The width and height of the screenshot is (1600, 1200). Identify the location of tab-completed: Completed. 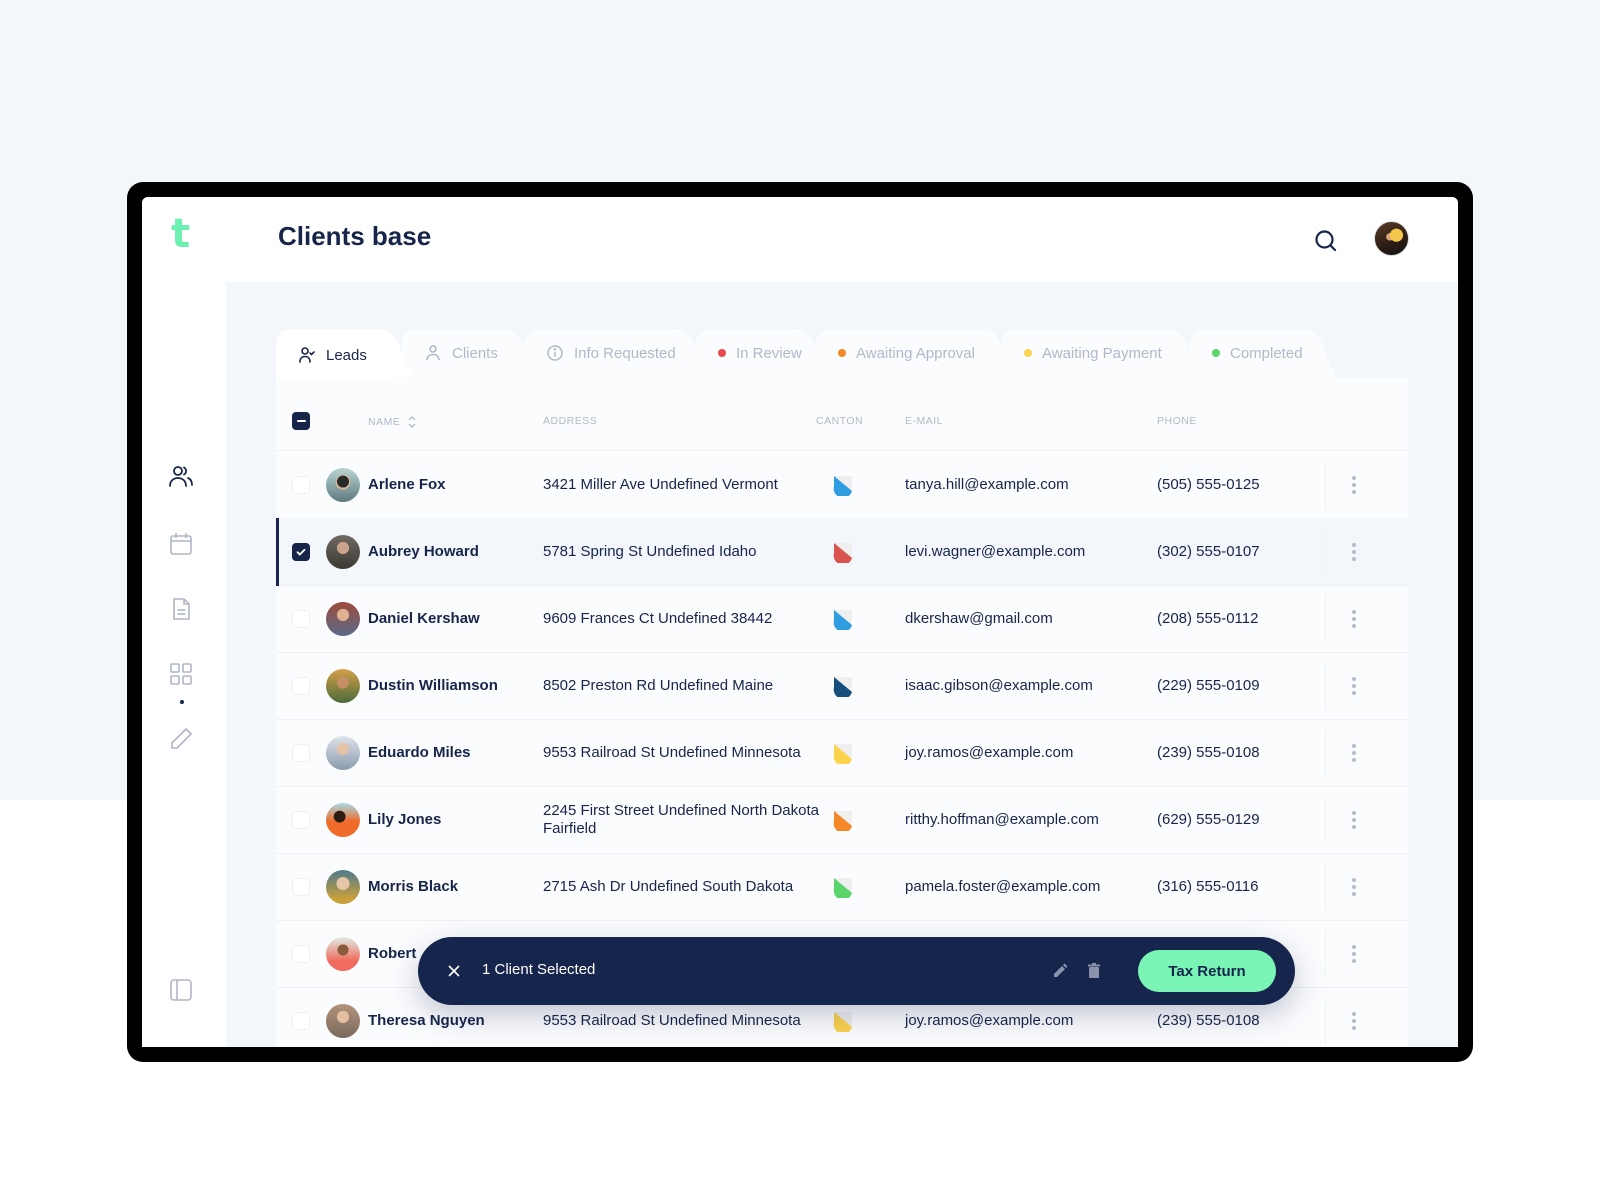
(1251, 353).